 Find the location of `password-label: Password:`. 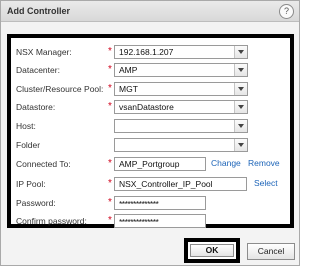

password-label: Password: is located at coordinates (36, 203).